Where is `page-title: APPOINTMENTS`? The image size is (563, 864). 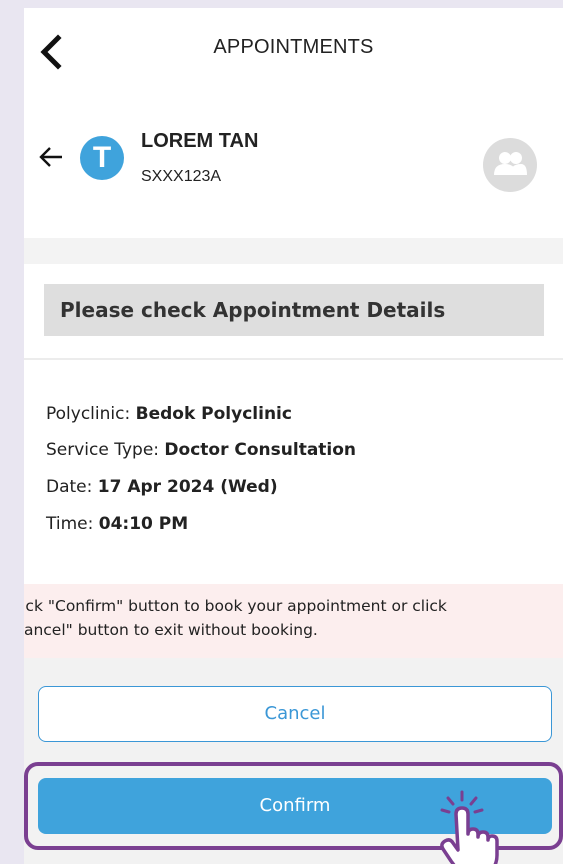 page-title: APPOINTMENTS is located at coordinates (293, 47).